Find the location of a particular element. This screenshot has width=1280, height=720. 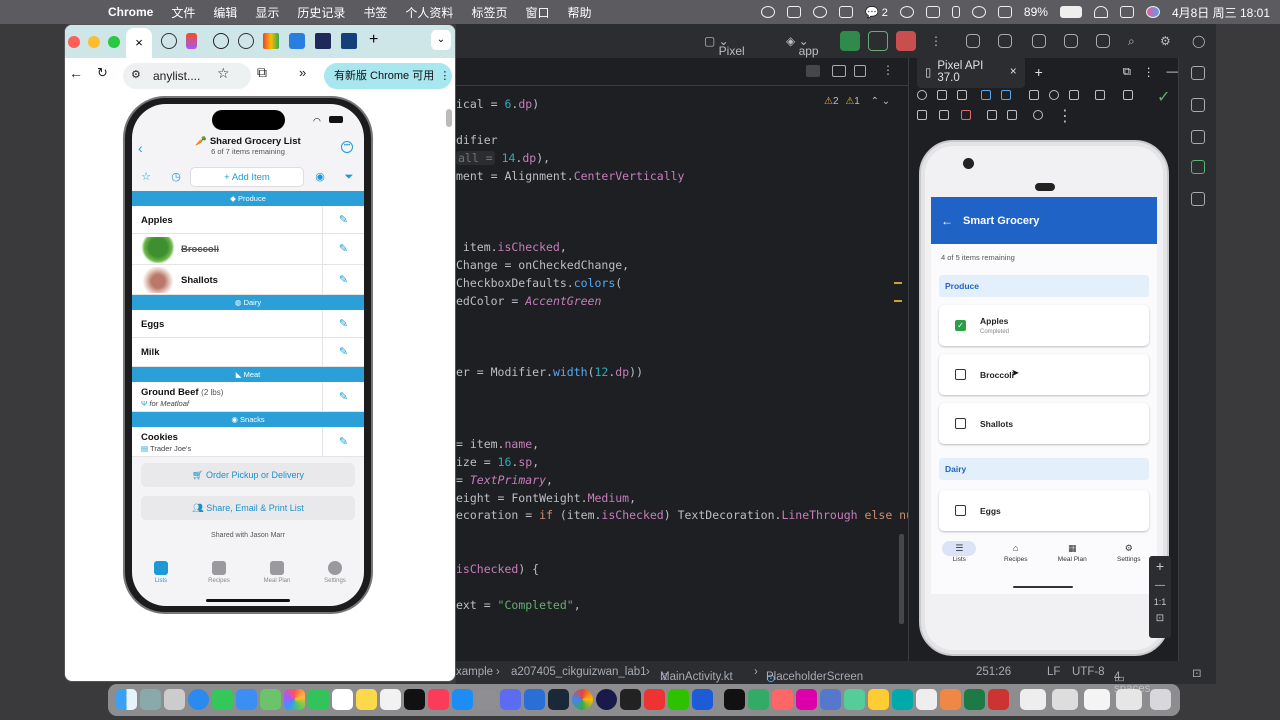

music-icon is located at coordinates (438, 699).